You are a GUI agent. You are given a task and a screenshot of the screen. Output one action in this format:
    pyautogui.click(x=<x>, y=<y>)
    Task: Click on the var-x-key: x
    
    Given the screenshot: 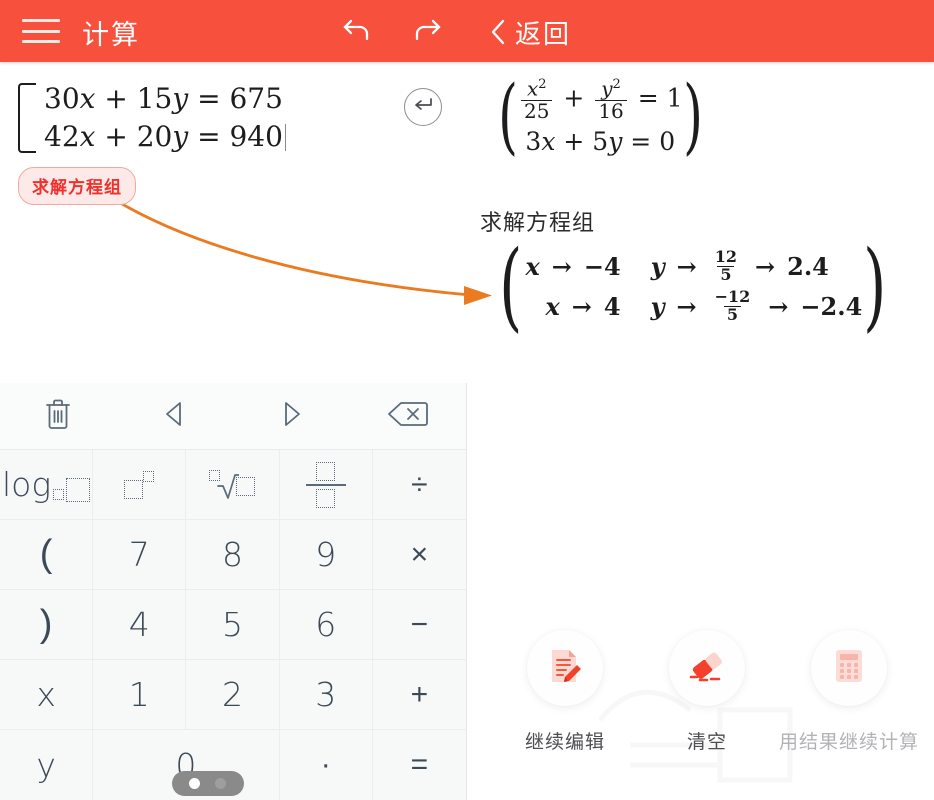 What is the action you would take?
    pyautogui.click(x=47, y=695)
    